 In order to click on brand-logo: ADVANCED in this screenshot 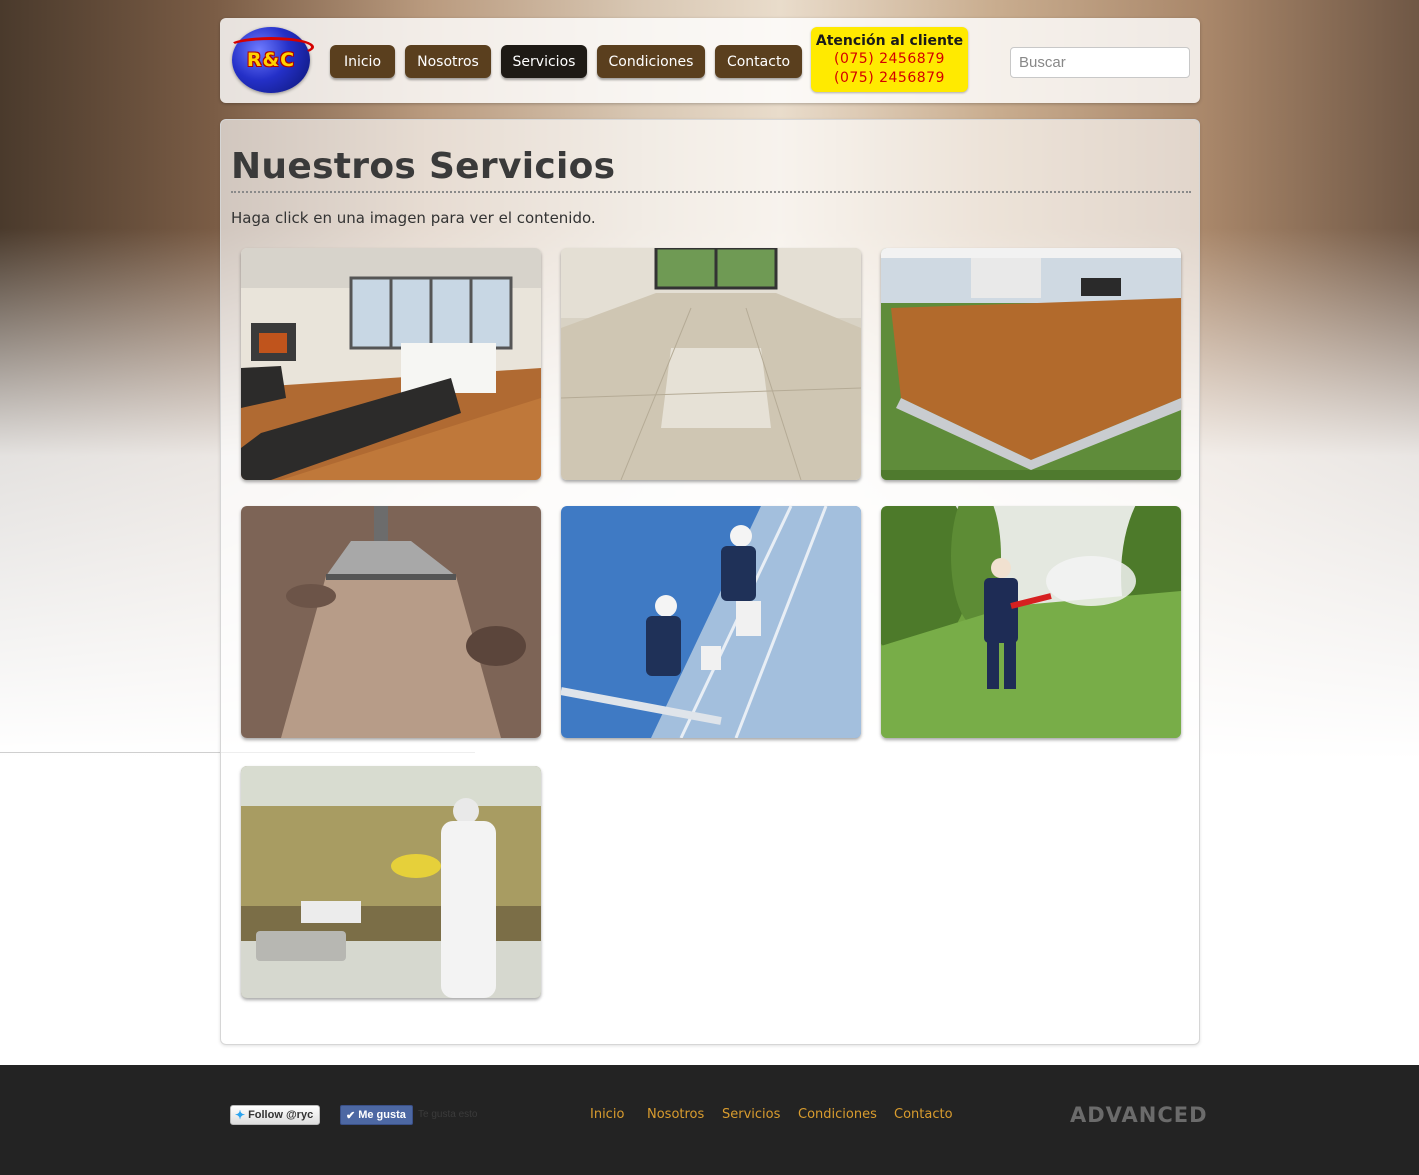, I will do `click(1139, 1115)`.